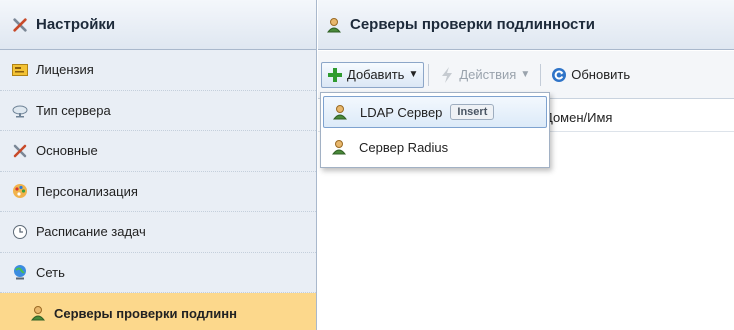  I want to click on server-type-icon, so click(20, 110).